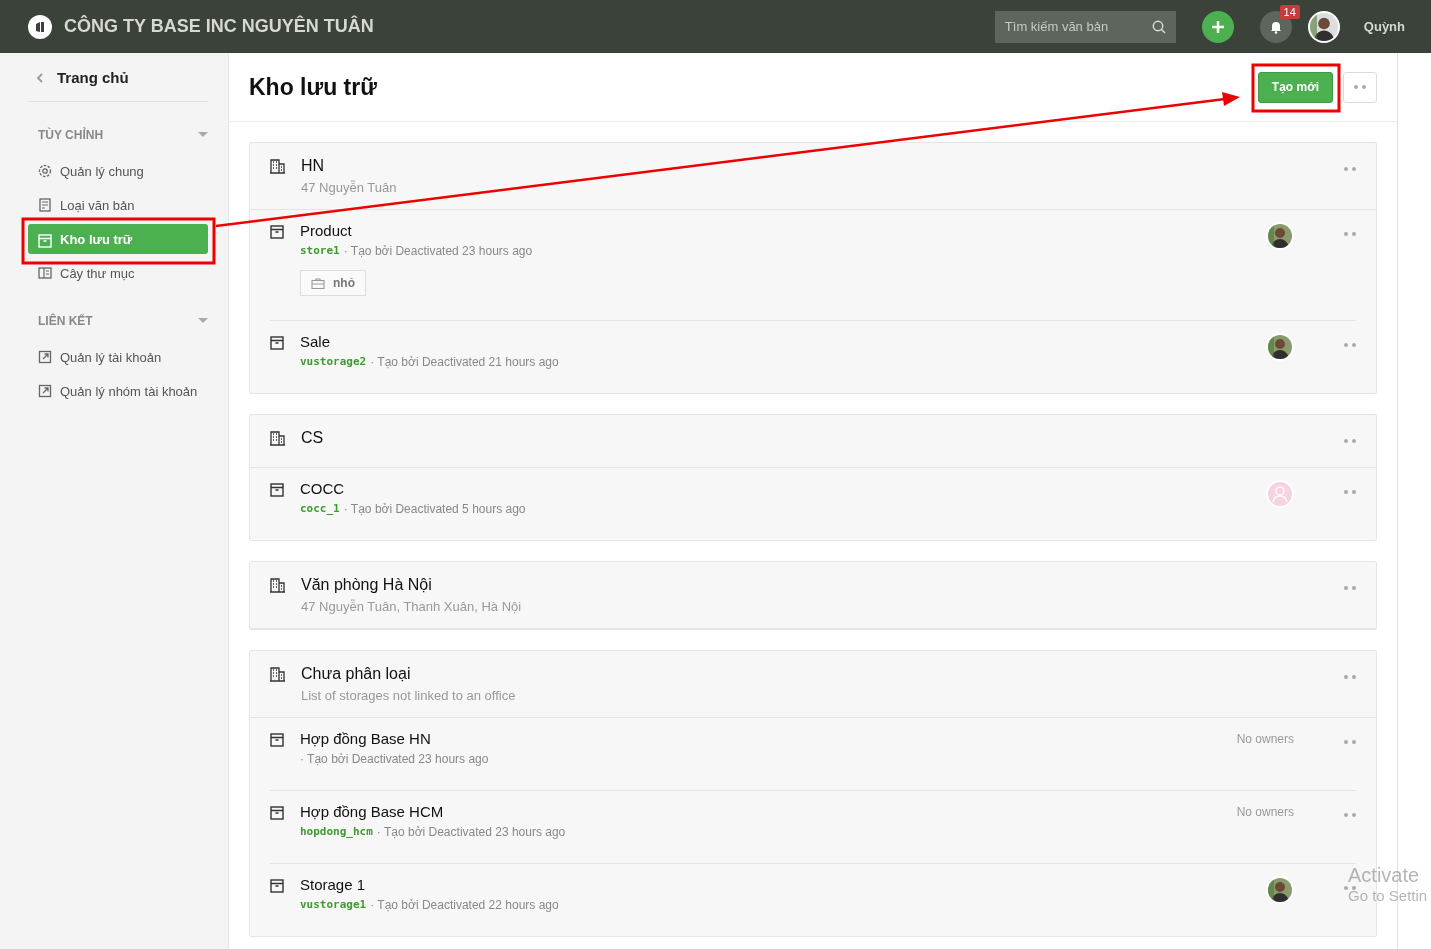  Describe the element at coordinates (118, 84) in the screenshot. I see `back-link: Trang chủ` at that location.